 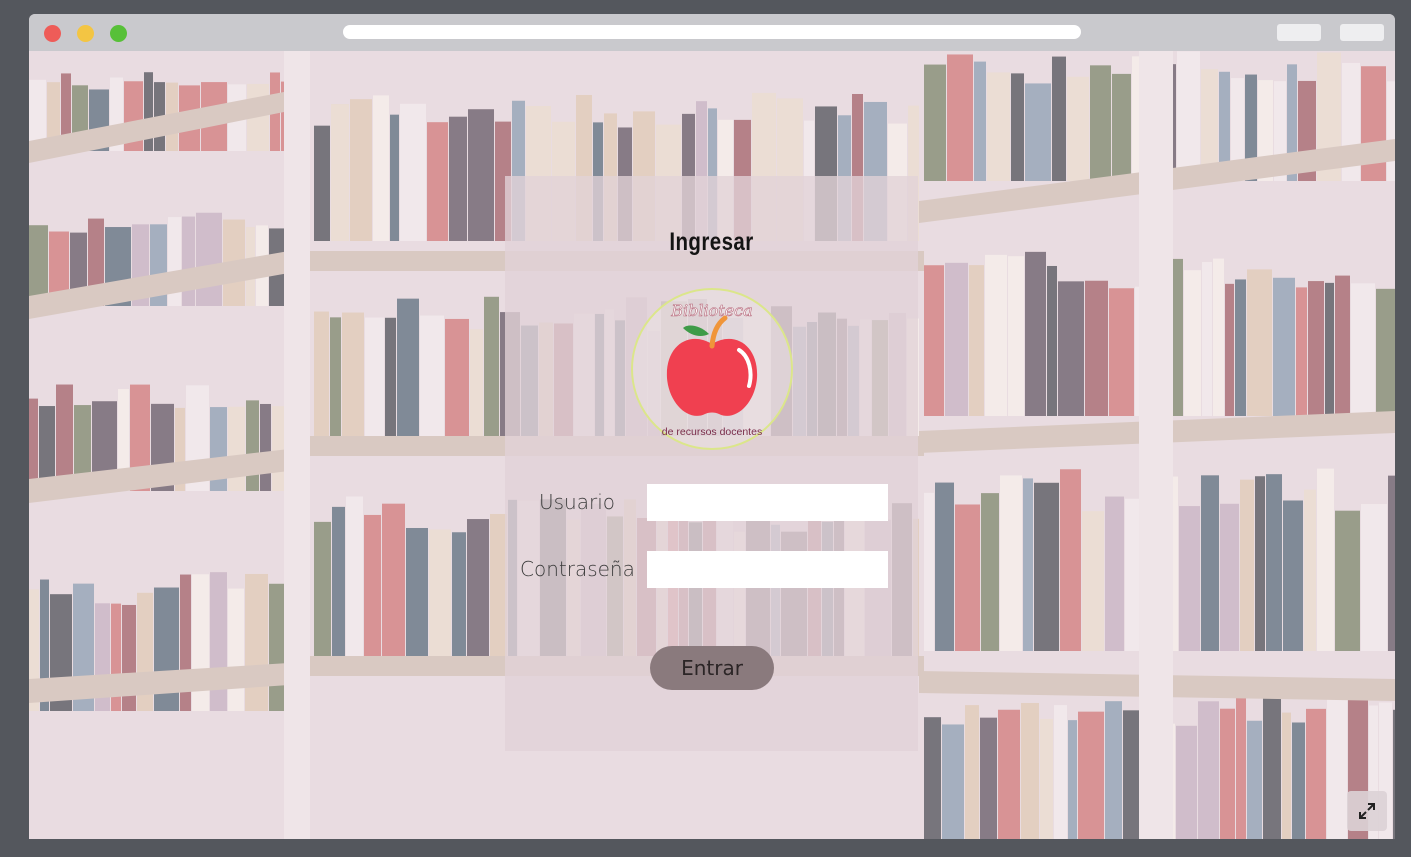 I want to click on submit-button: Entrar, so click(x=712, y=668).